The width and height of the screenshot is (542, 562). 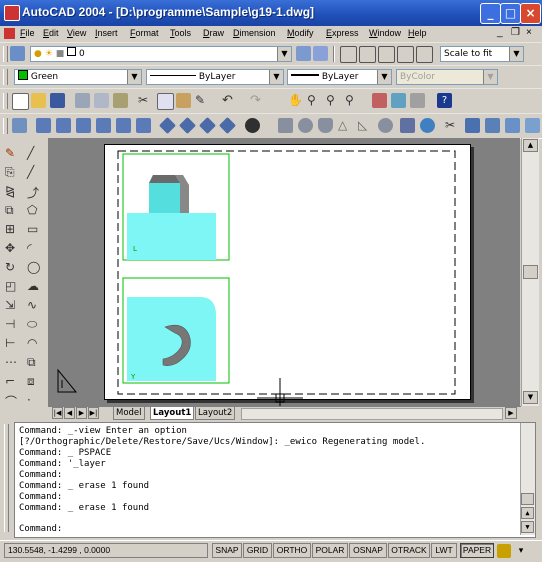 What do you see at coordinates (57, 413) in the screenshot?
I see `first-tab-icon: |◀` at bounding box center [57, 413].